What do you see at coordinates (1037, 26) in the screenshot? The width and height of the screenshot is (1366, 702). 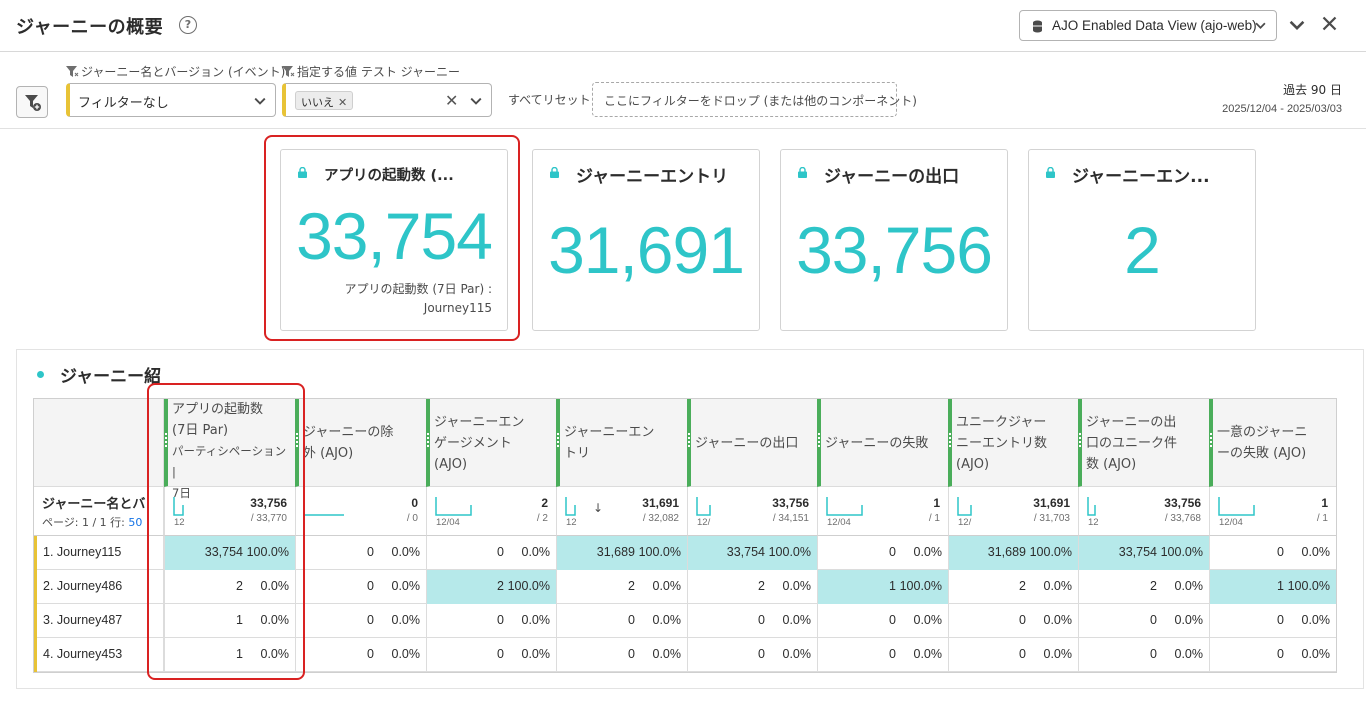 I see `database-icon` at bounding box center [1037, 26].